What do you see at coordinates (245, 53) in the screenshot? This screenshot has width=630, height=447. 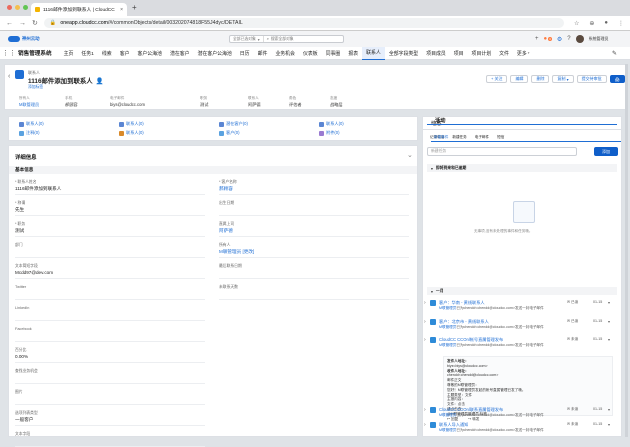 I see `nav-item-7: 日历` at bounding box center [245, 53].